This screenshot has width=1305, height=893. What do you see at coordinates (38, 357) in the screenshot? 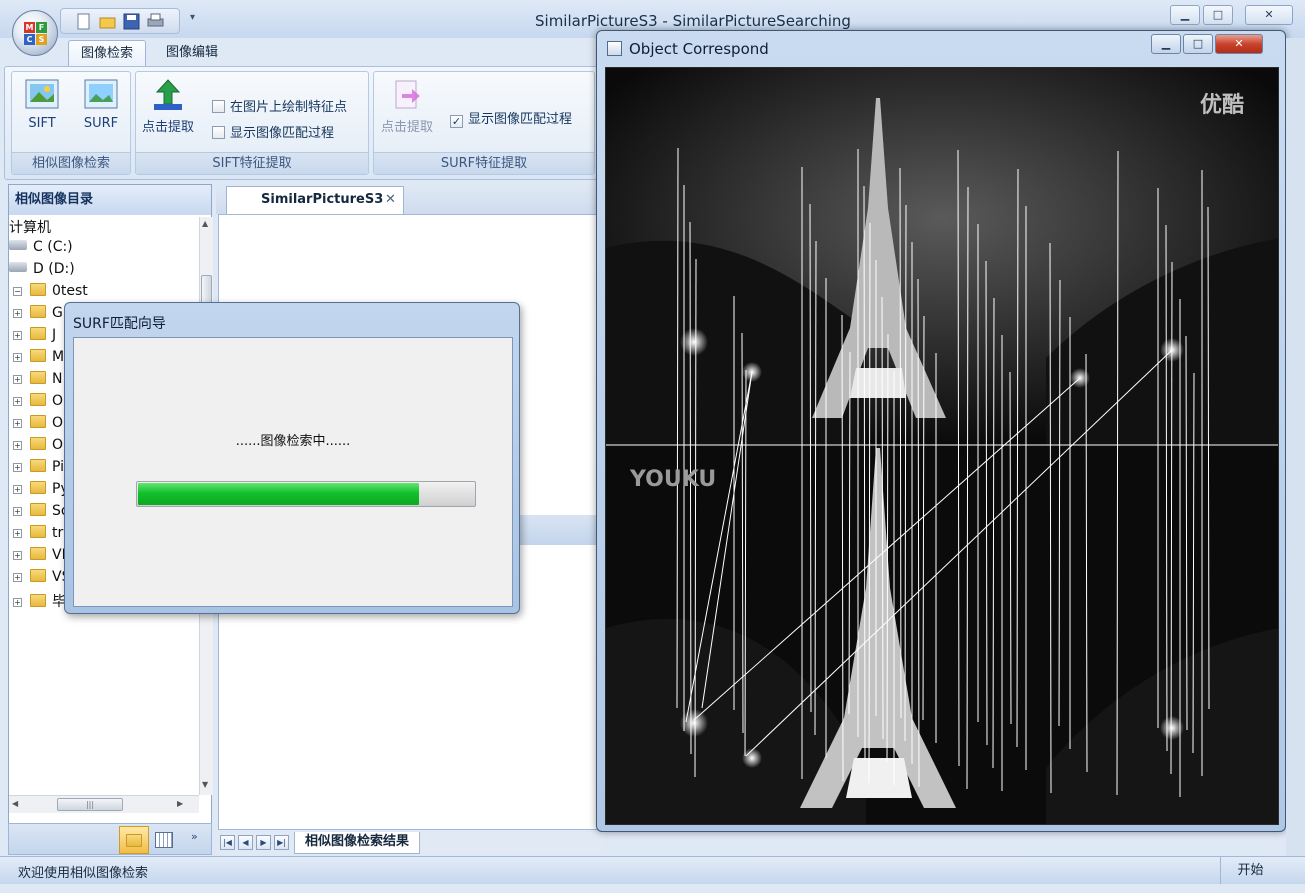
I see `tree-item: + M` at bounding box center [38, 357].